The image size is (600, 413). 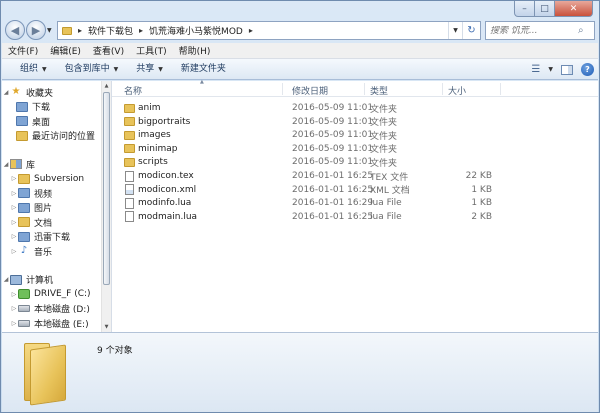 What do you see at coordinates (52, 222) in the screenshot?
I see `nav-item-documents: ▷ 文档` at bounding box center [52, 222].